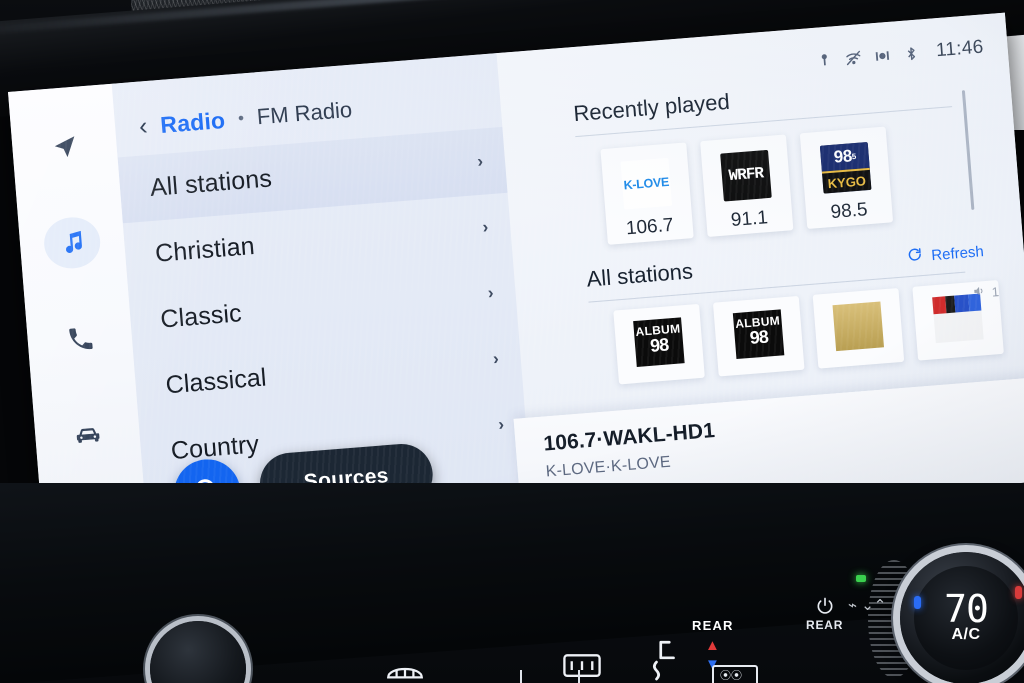  I want to click on sidebar-item-phone, so click(80, 339).